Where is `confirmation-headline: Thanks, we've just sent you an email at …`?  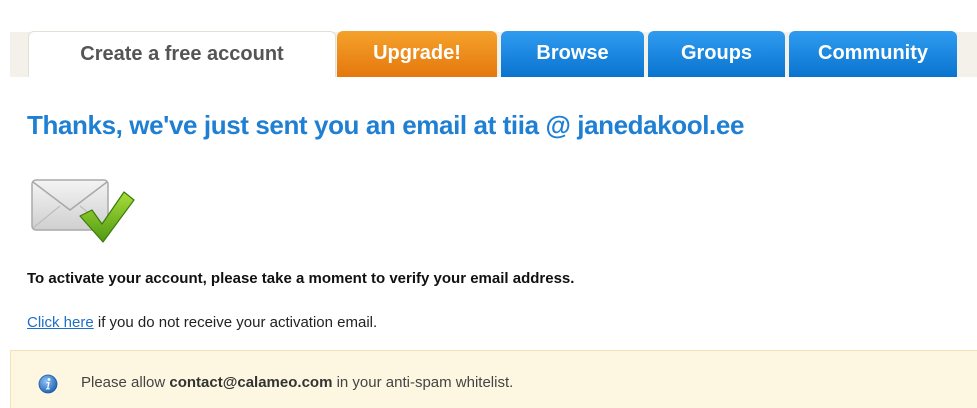
confirmation-headline: Thanks, we've just sent you an email at … is located at coordinates (386, 125).